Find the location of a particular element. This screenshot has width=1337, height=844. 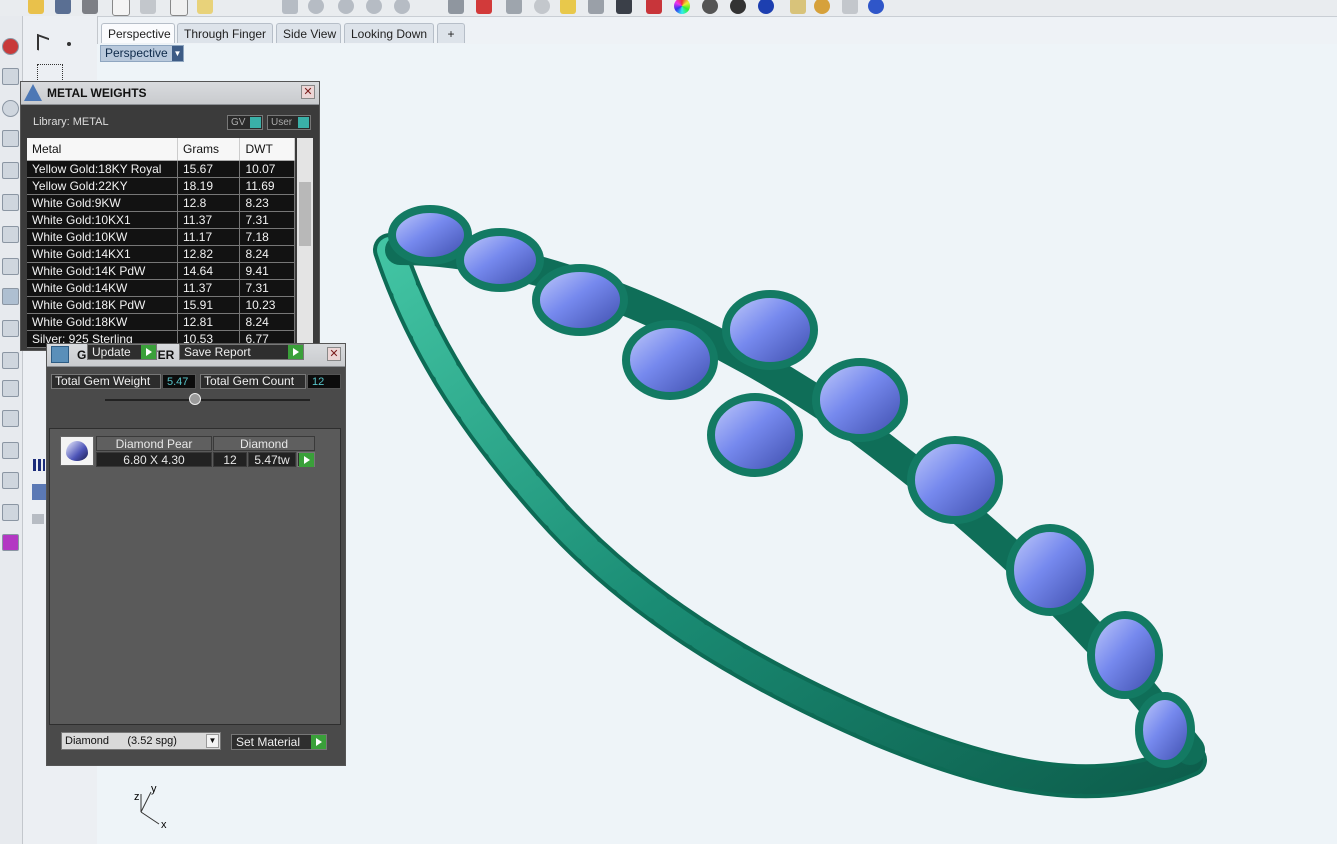

gv-toggle: GV is located at coordinates (245, 122).